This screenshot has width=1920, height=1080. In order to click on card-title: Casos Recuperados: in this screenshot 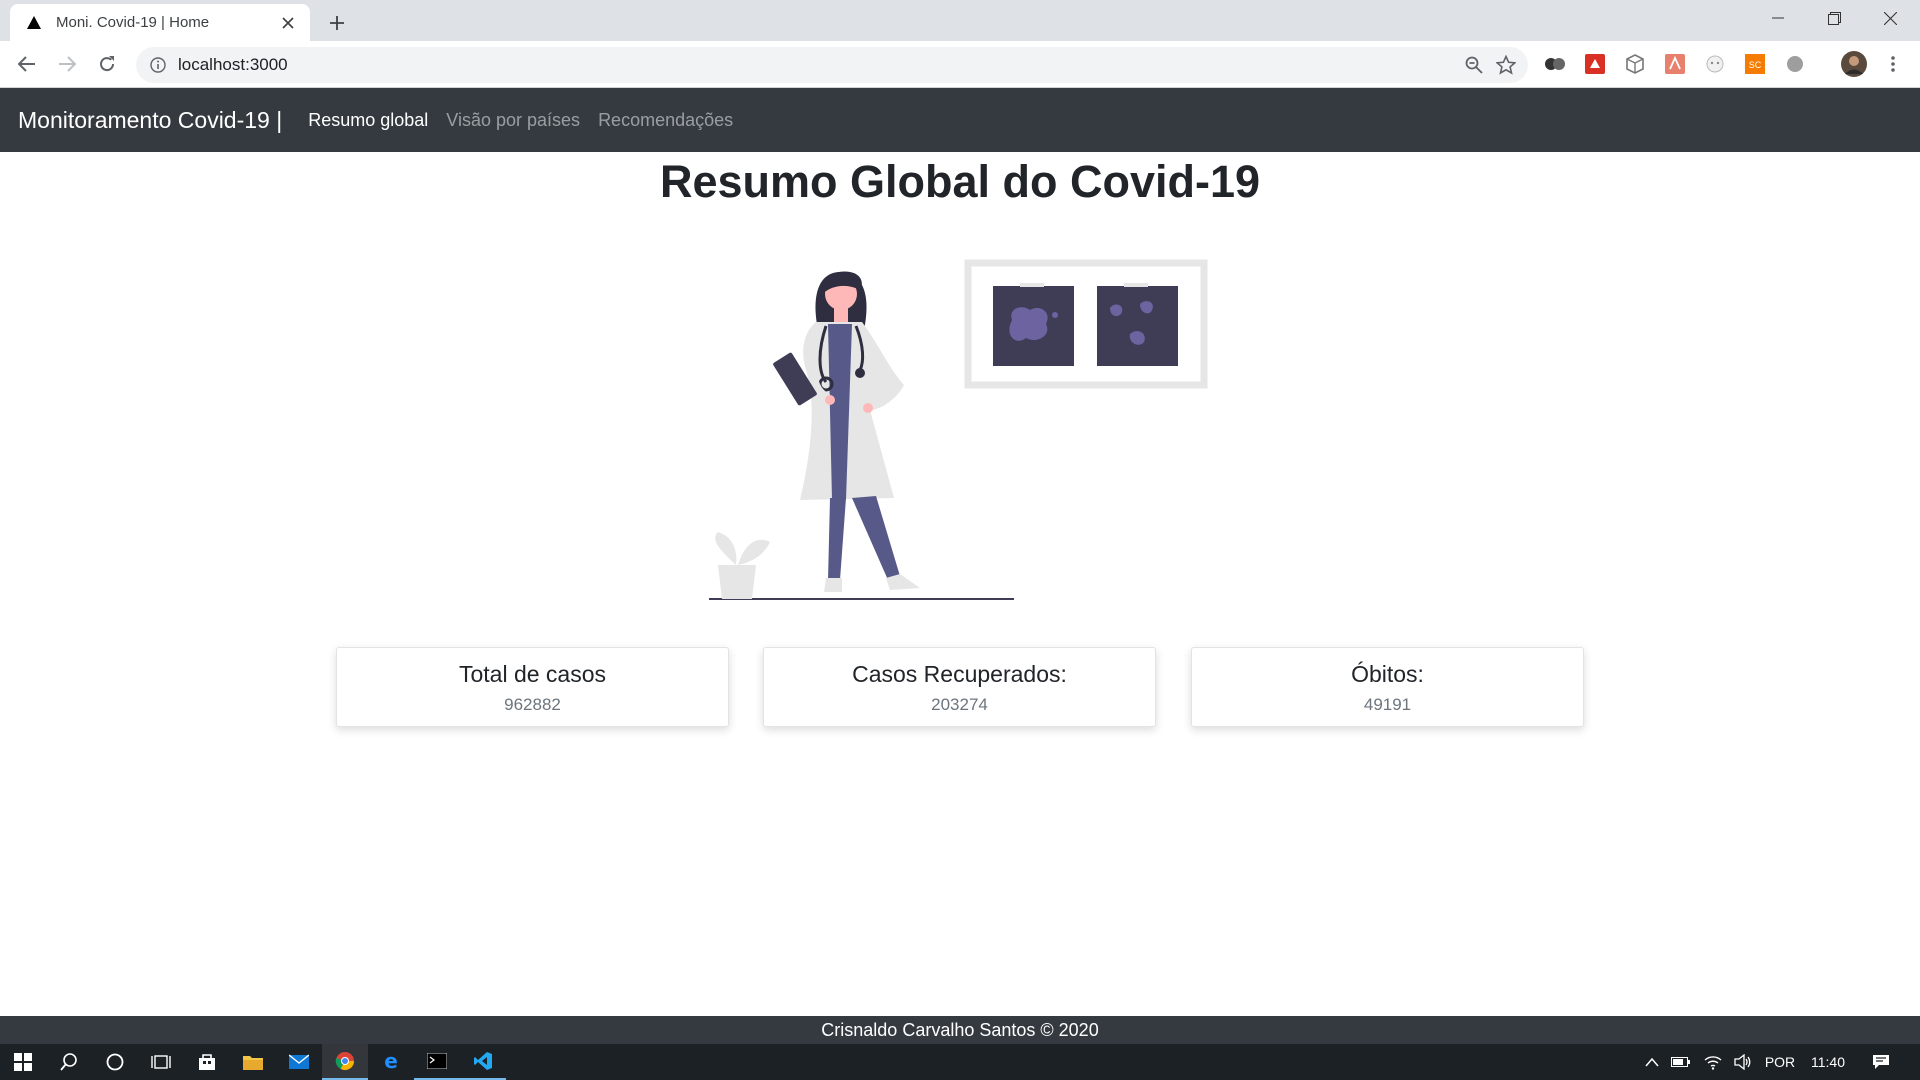, I will do `click(959, 674)`.